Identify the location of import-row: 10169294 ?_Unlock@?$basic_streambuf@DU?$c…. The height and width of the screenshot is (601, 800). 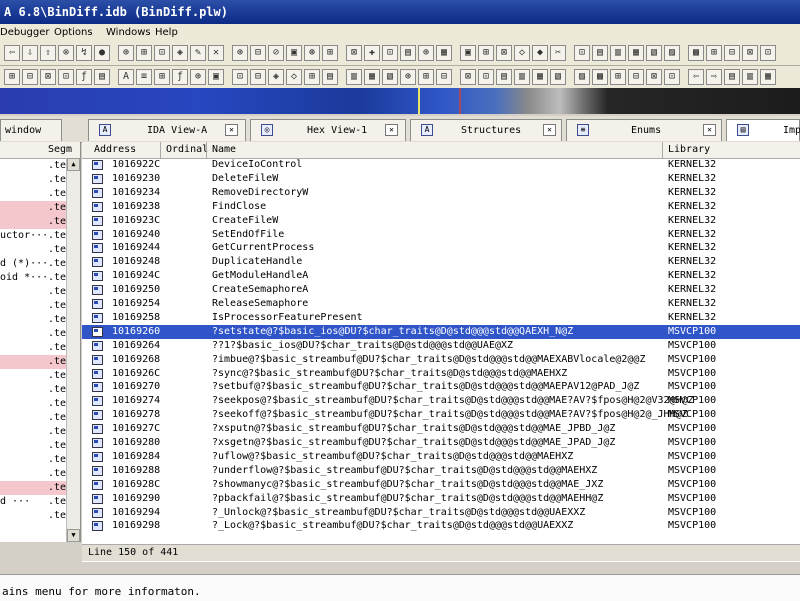
(441, 513).